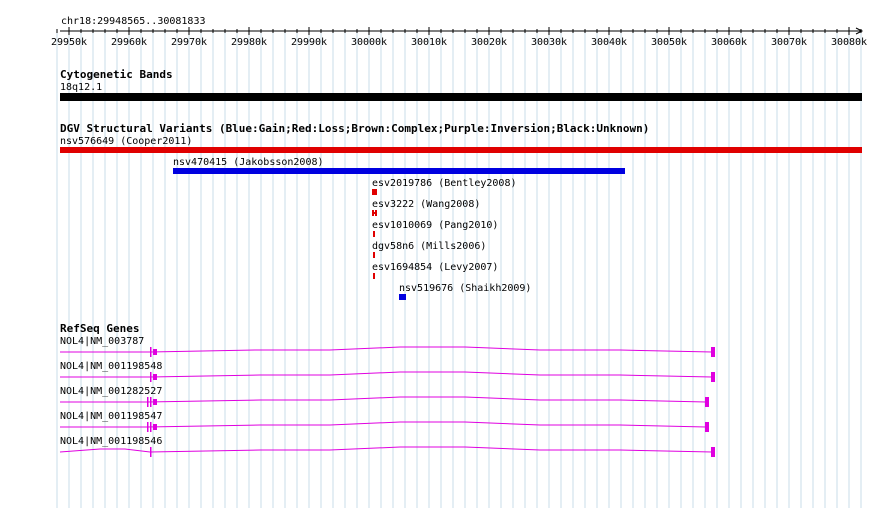 This screenshot has height=512, width=890. I want to click on ruler-tick-label: 29950k, so click(69, 42).